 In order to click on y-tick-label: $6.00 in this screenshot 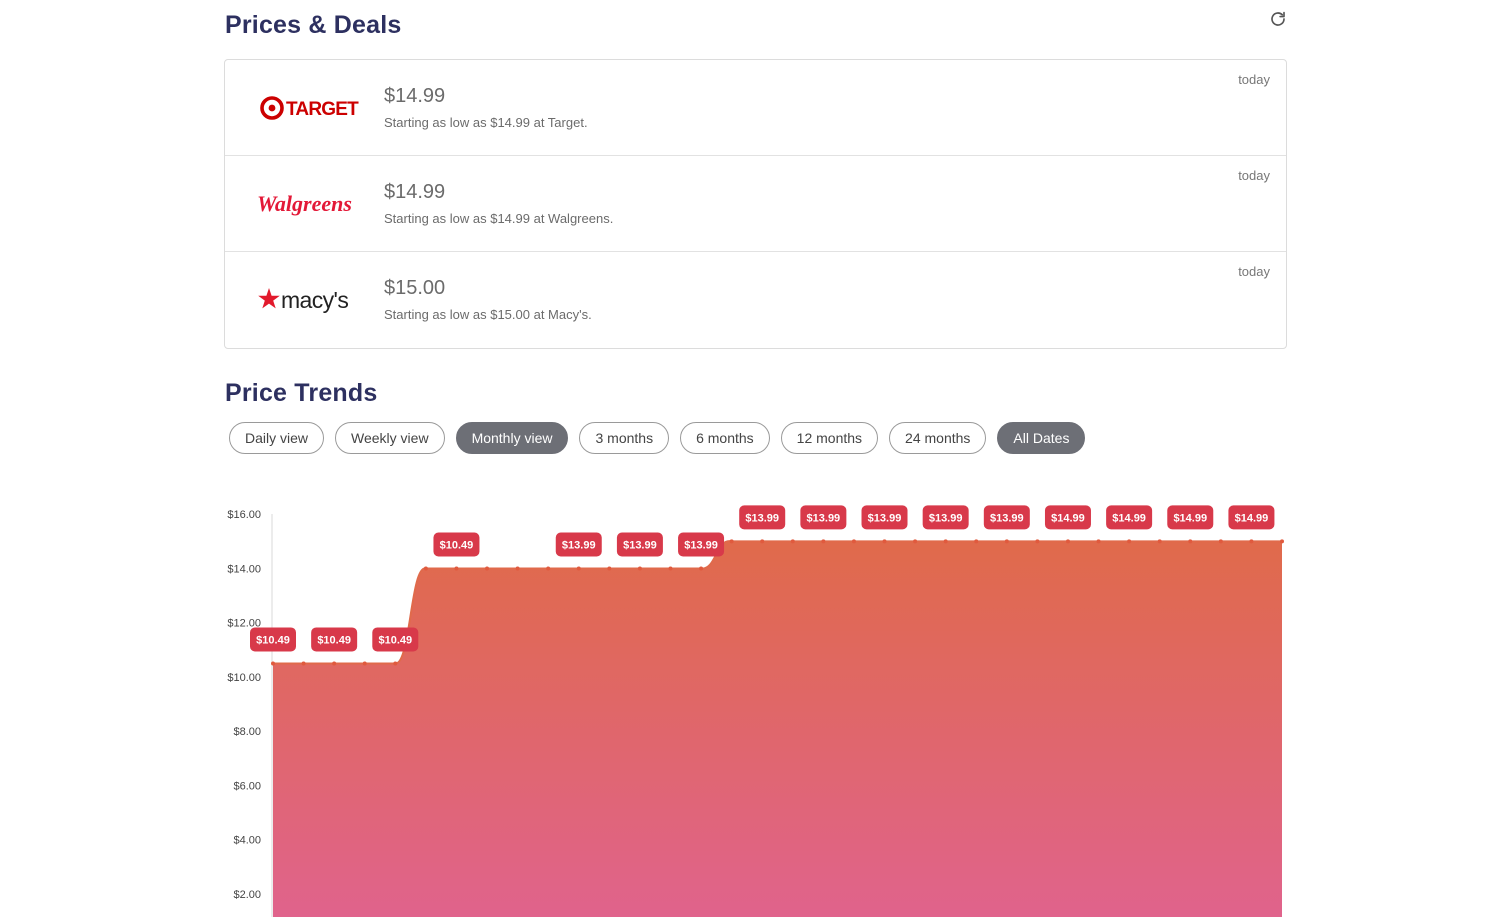, I will do `click(247, 786)`.